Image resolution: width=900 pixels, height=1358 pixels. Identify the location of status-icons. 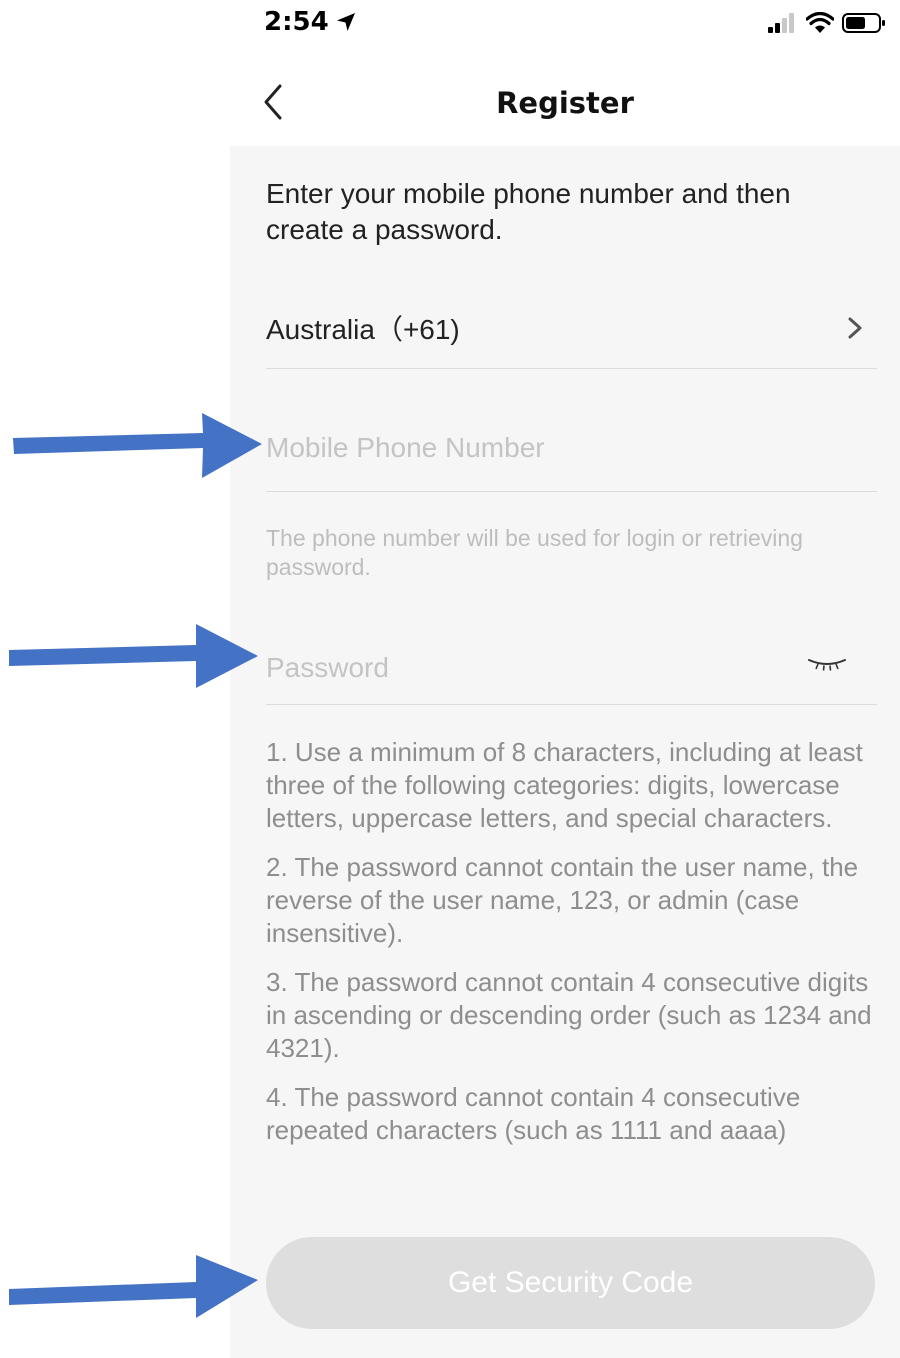
(827, 23).